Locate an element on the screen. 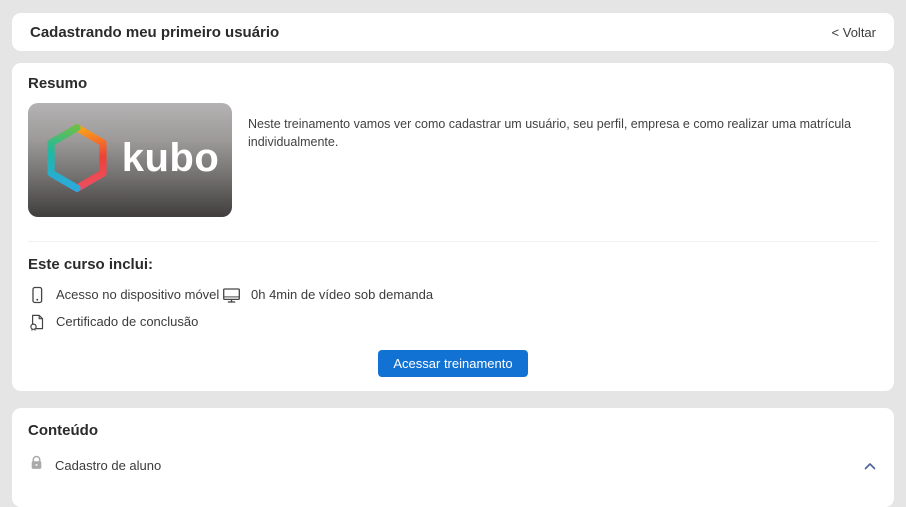 This screenshot has height=507, width=906. summary-title: Resumo is located at coordinates (58, 83).